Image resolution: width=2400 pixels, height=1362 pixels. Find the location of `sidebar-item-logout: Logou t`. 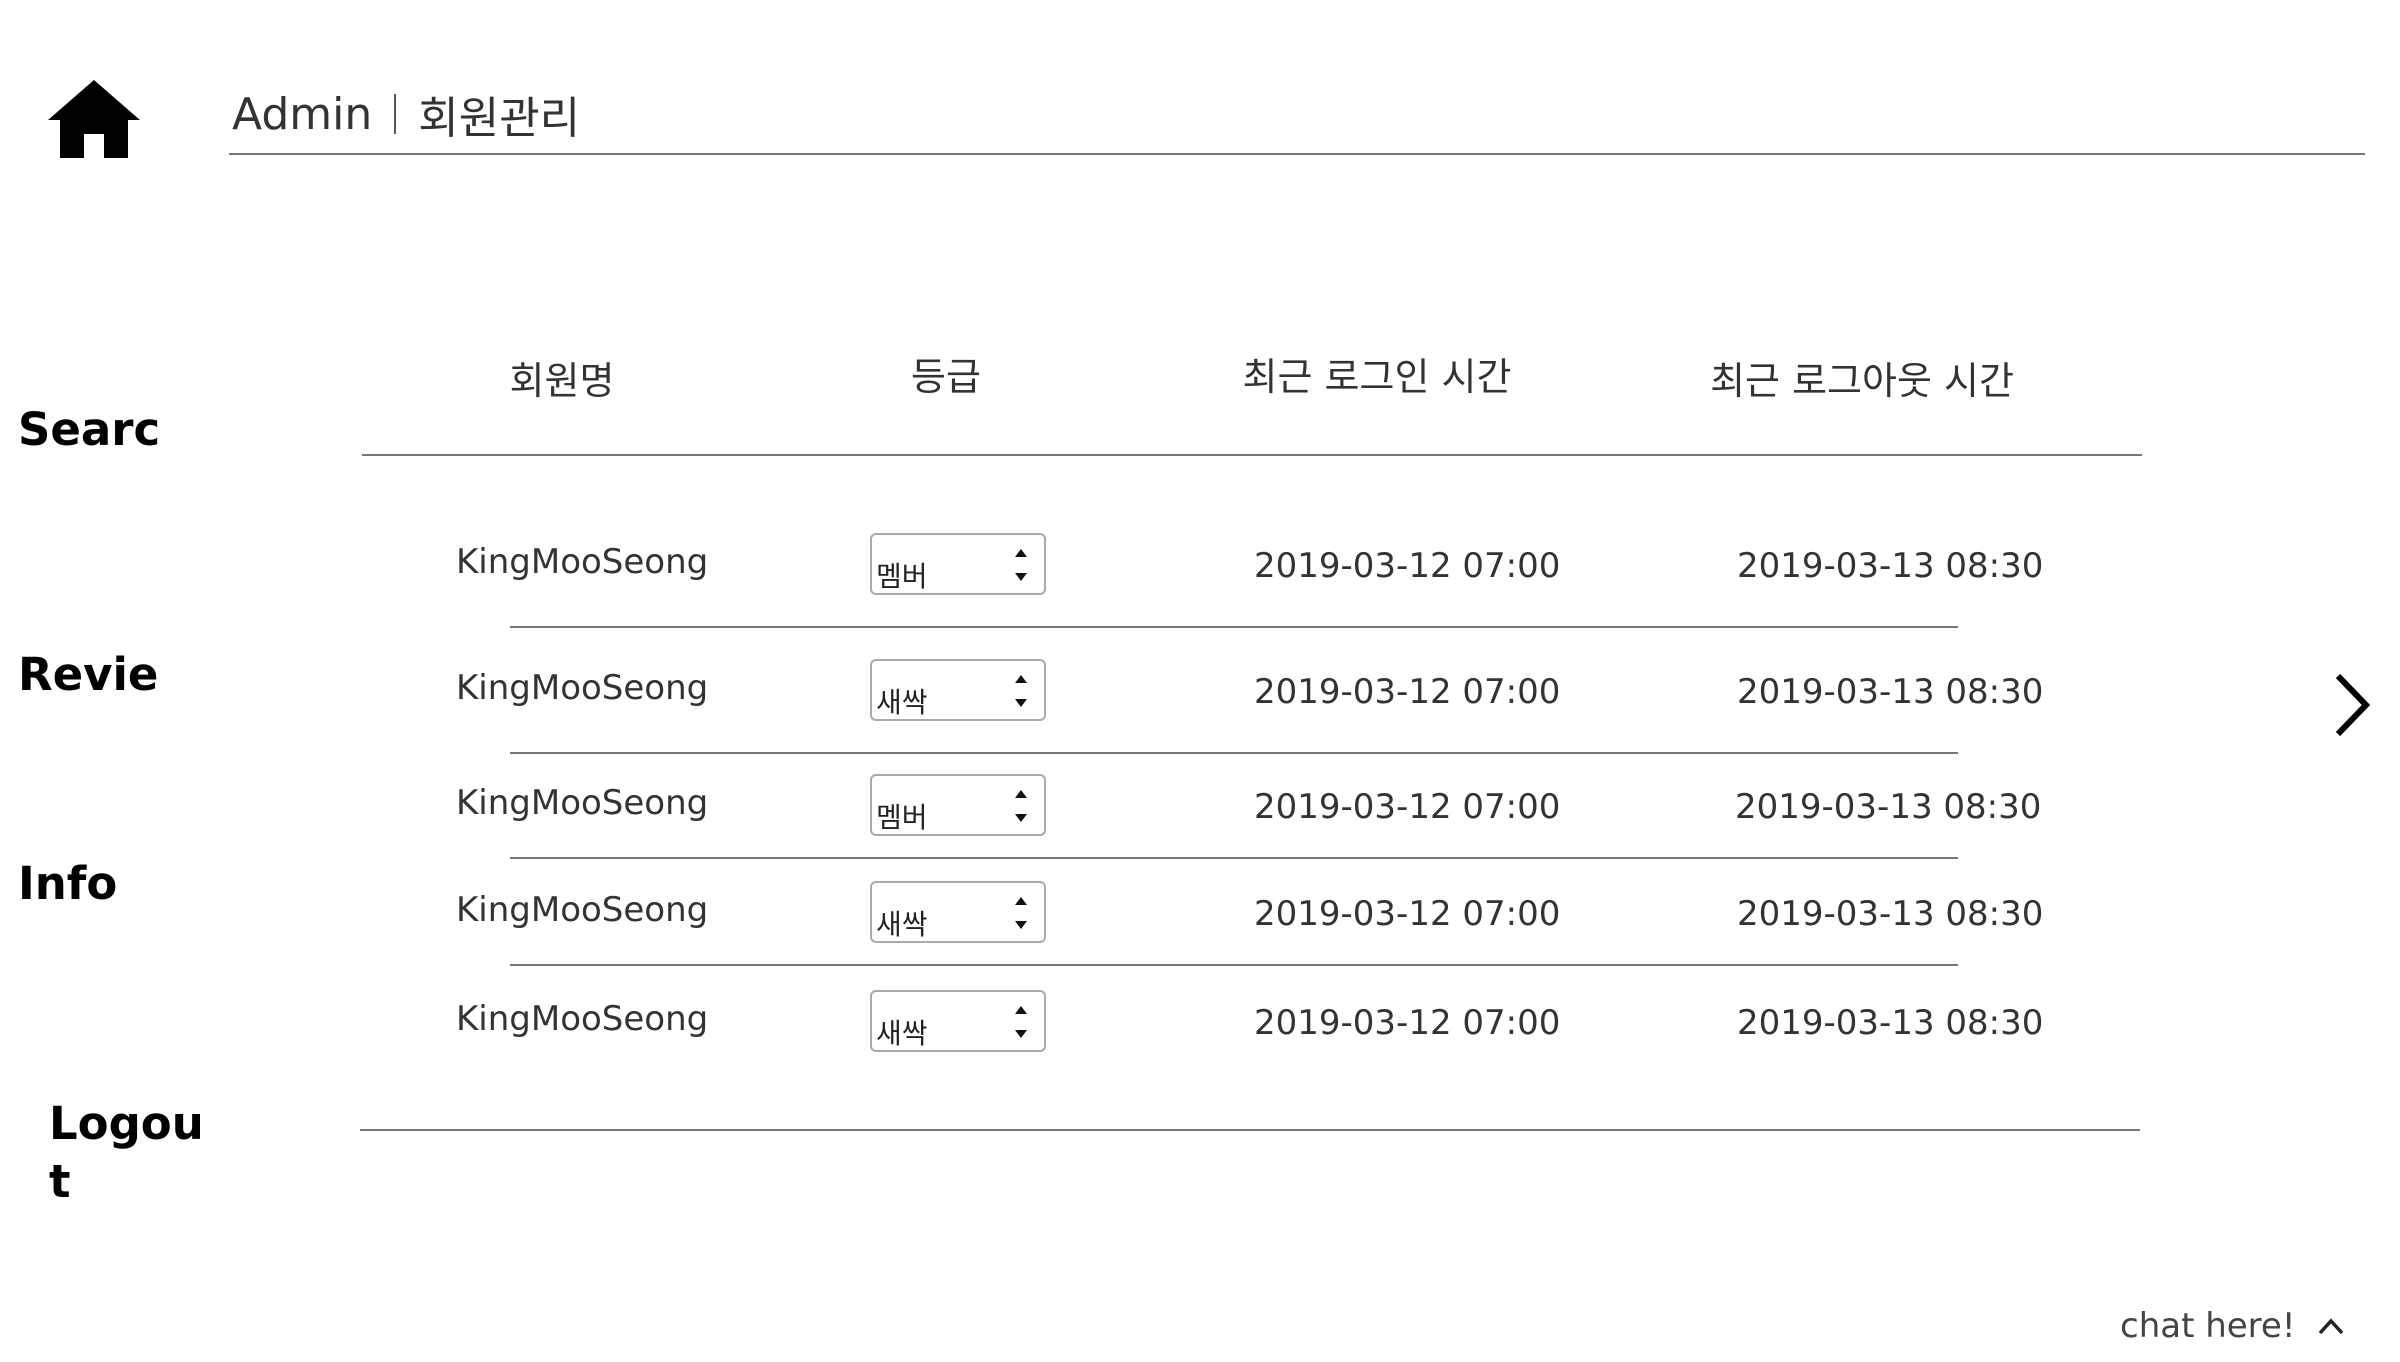

sidebar-item-logout: Logou t is located at coordinates (126, 1153).